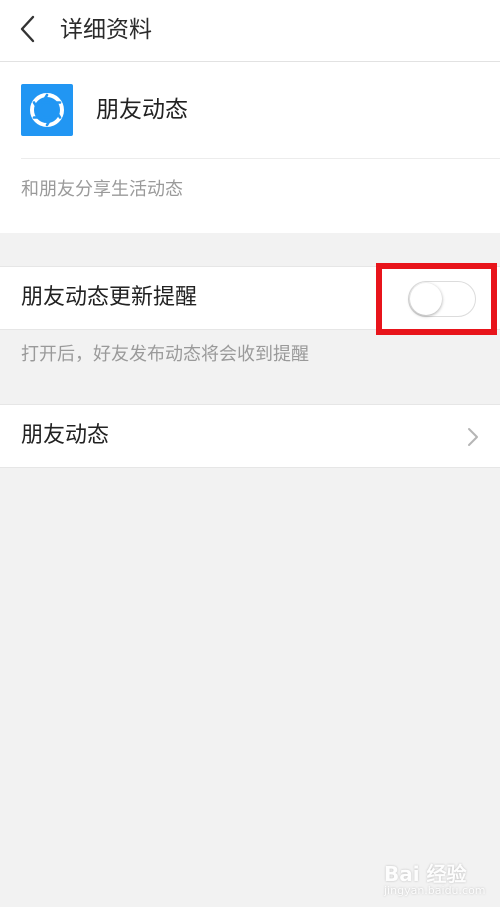  What do you see at coordinates (29, 29) in the screenshot?
I see `chevron-left-icon` at bounding box center [29, 29].